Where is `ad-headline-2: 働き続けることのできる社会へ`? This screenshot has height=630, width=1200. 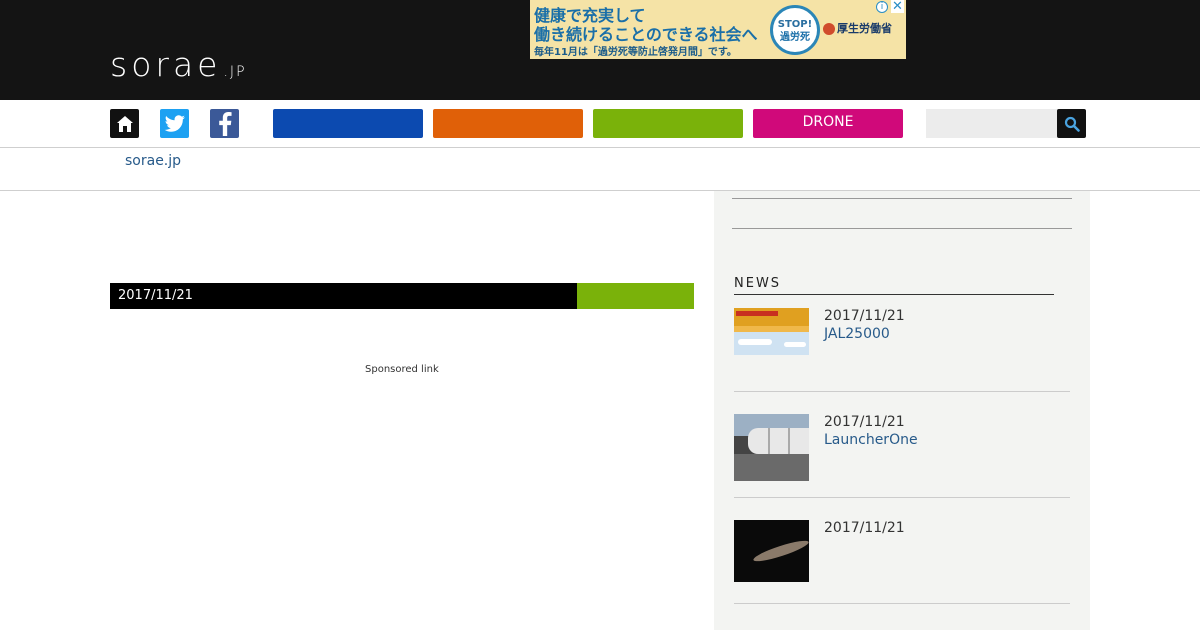 ad-headline-2: 働き続けることのできる社会へ is located at coordinates (646, 34).